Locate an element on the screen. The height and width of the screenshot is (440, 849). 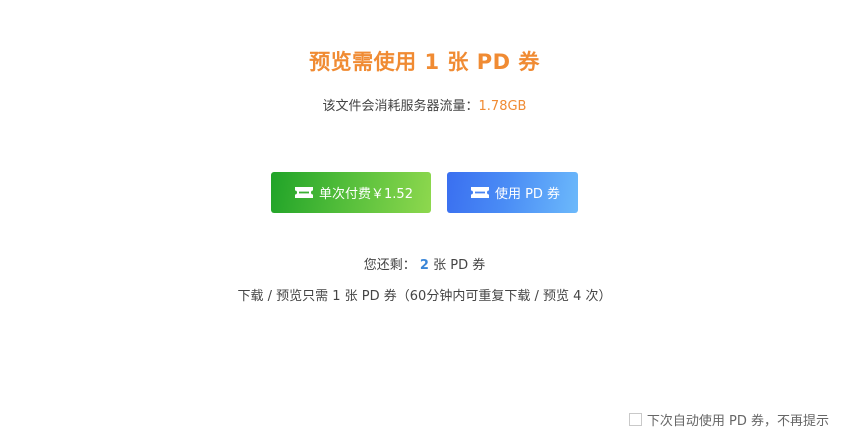
balance-unit: 张 PD 券 is located at coordinates (459, 265).